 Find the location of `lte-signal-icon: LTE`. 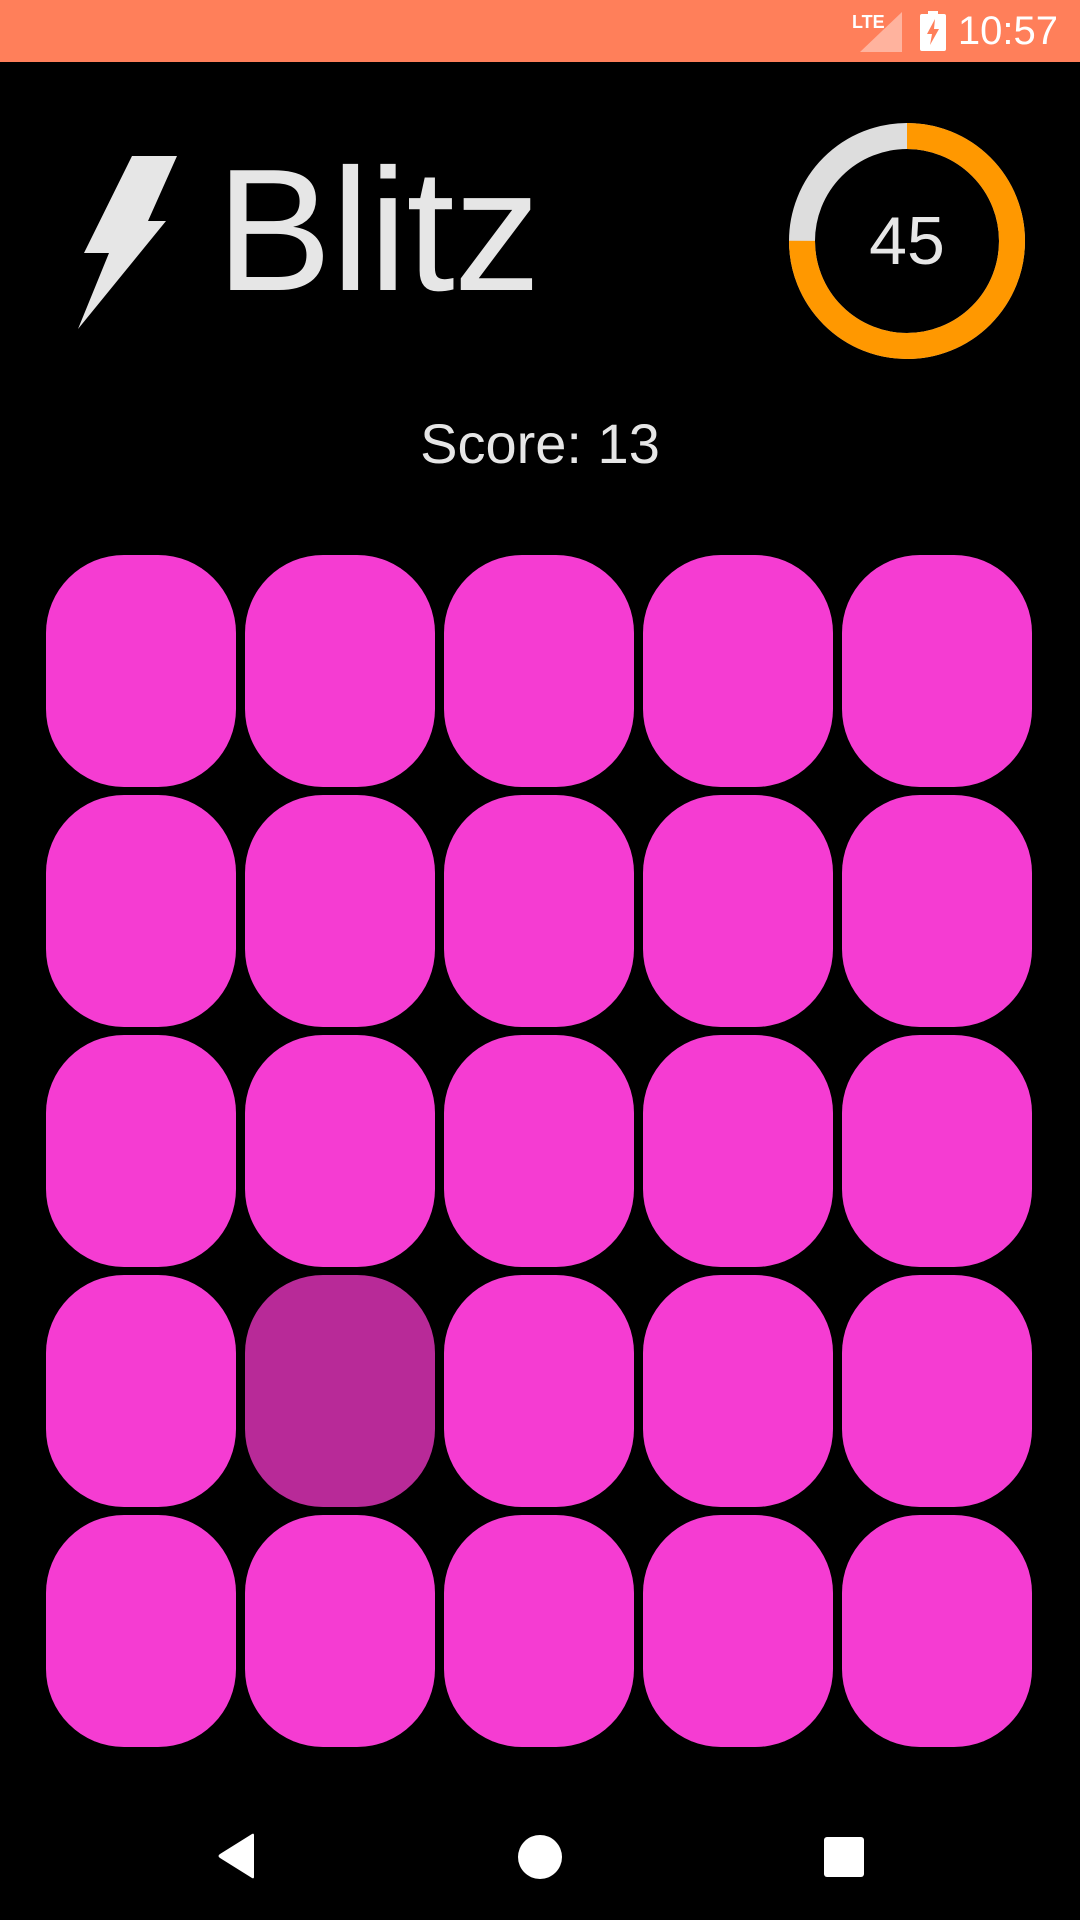

lte-signal-icon: LTE is located at coordinates (877, 32).